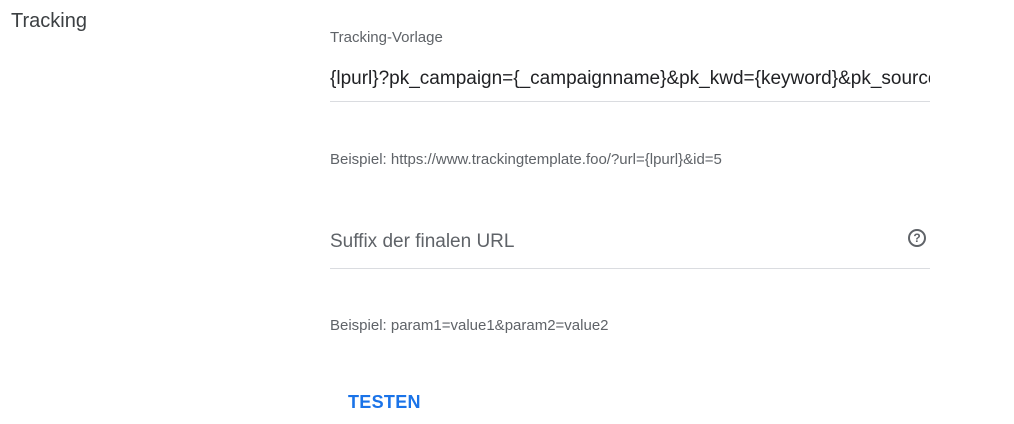 This screenshot has width=1014, height=424. I want to click on tracking-template-label: Tracking-Vorlage, so click(386, 37).